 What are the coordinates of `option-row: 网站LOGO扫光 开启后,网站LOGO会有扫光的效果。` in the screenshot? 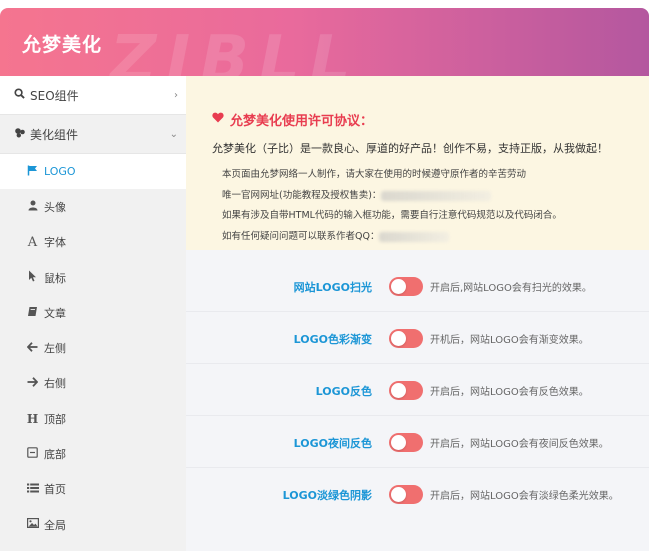 It's located at (417, 286).